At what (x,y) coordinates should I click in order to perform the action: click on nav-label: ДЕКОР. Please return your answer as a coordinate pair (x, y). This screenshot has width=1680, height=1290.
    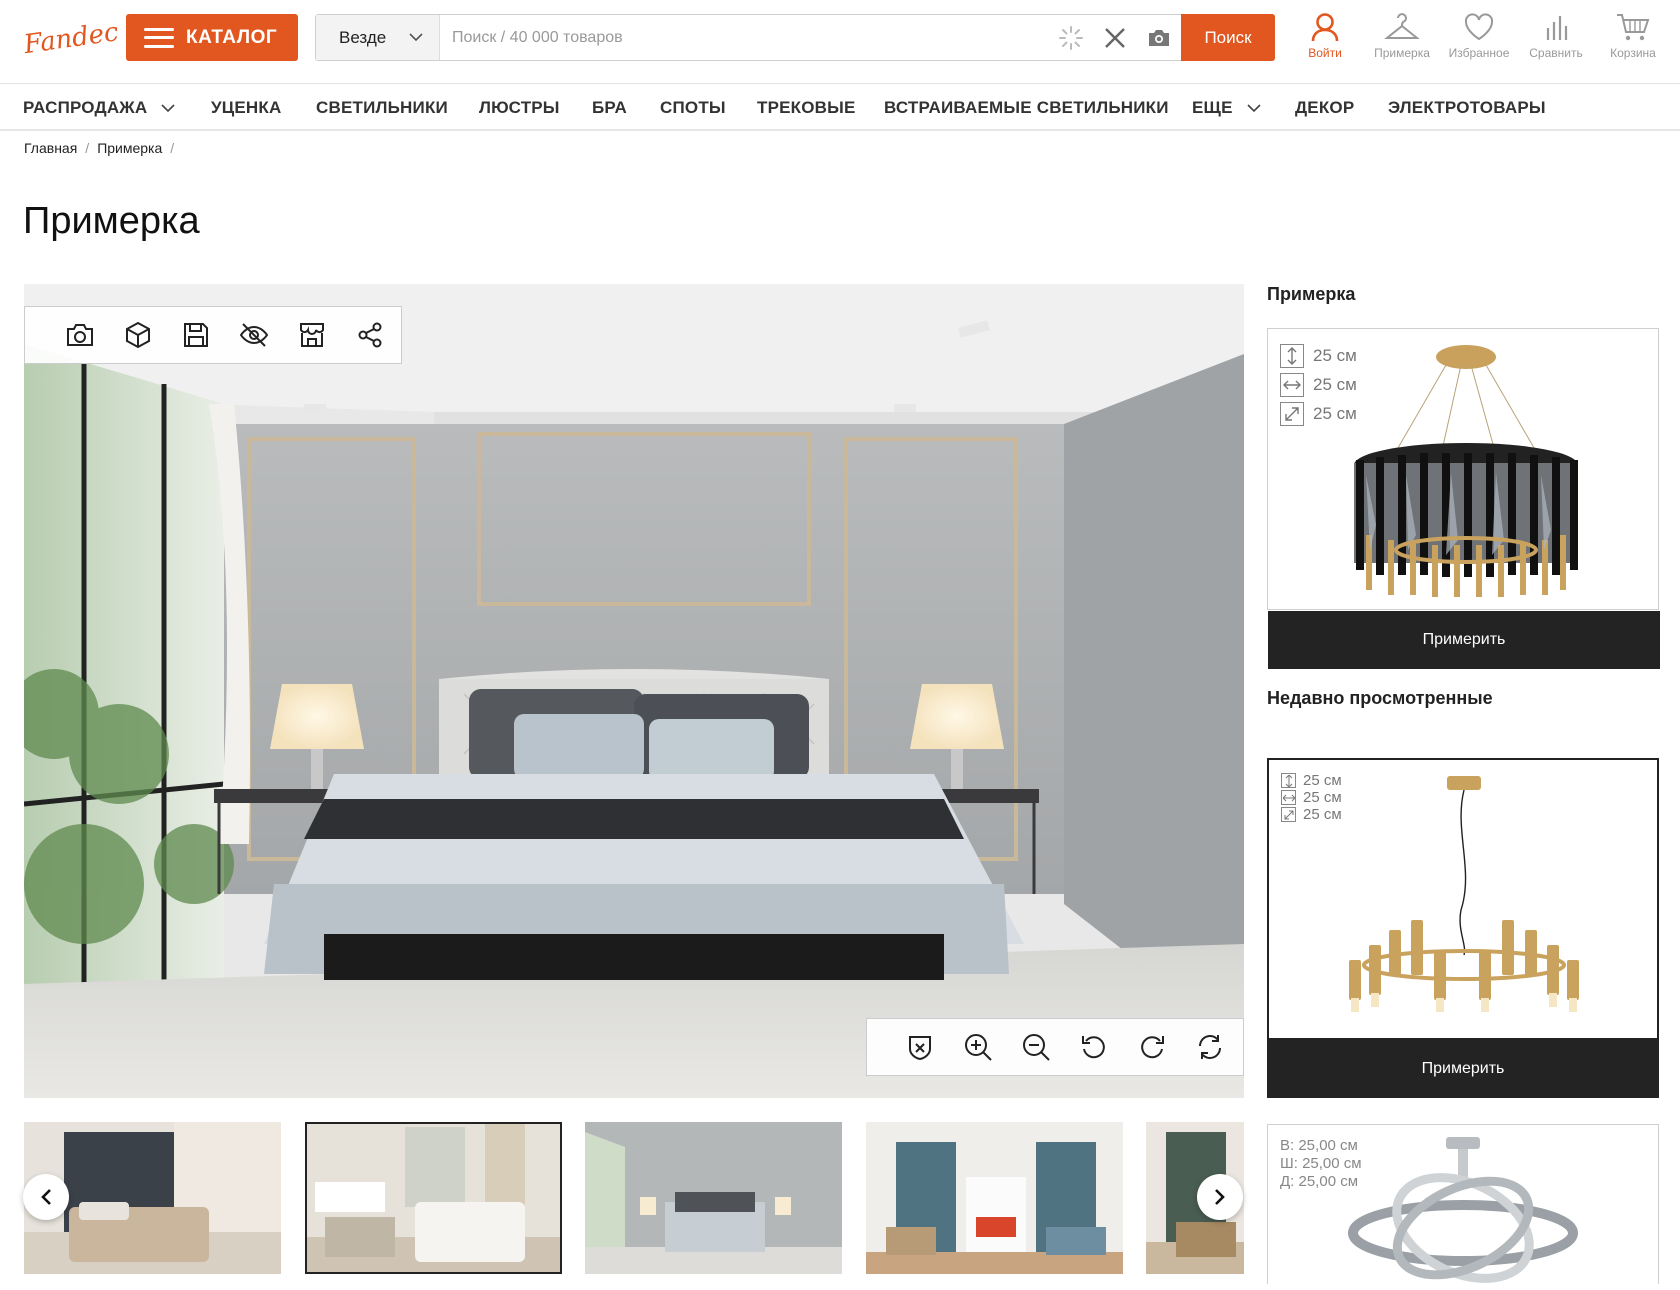
    Looking at the image, I should click on (1325, 107).